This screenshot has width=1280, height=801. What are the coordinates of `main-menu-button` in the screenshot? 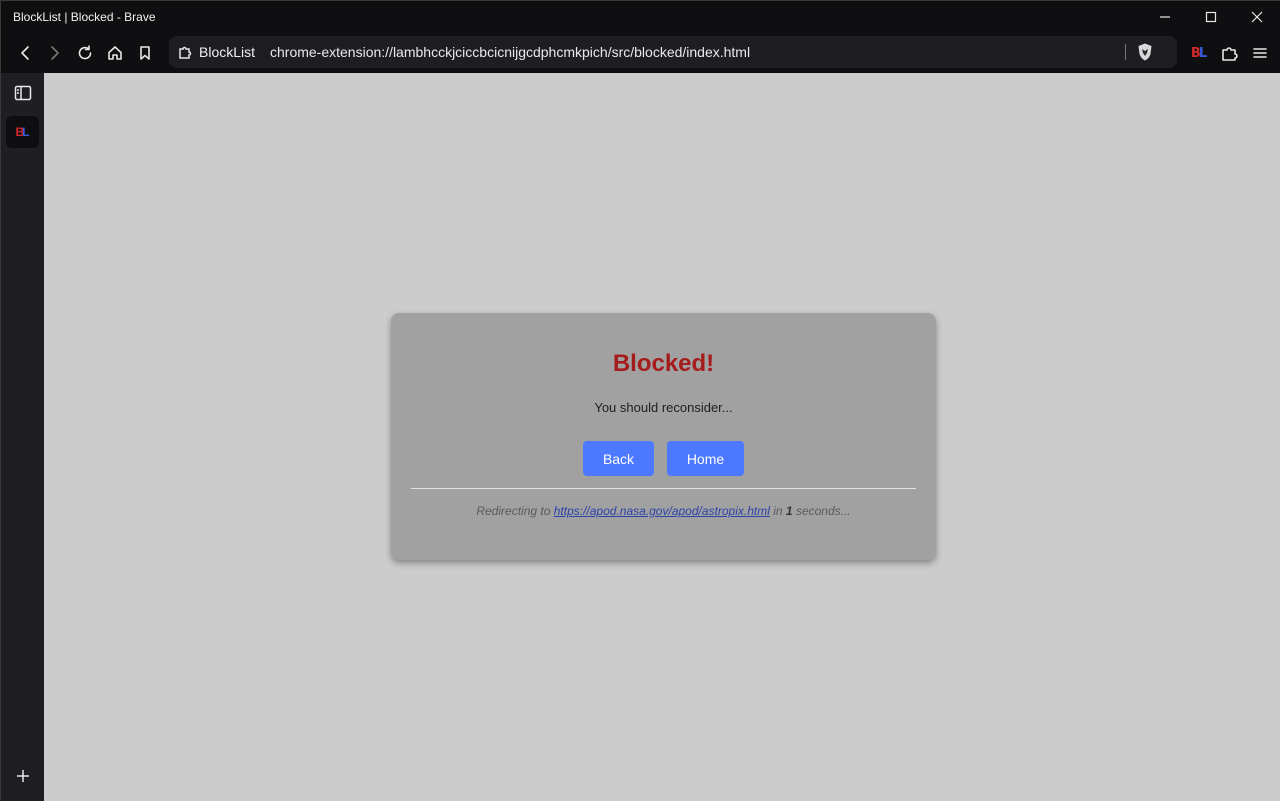 It's located at (1260, 53).